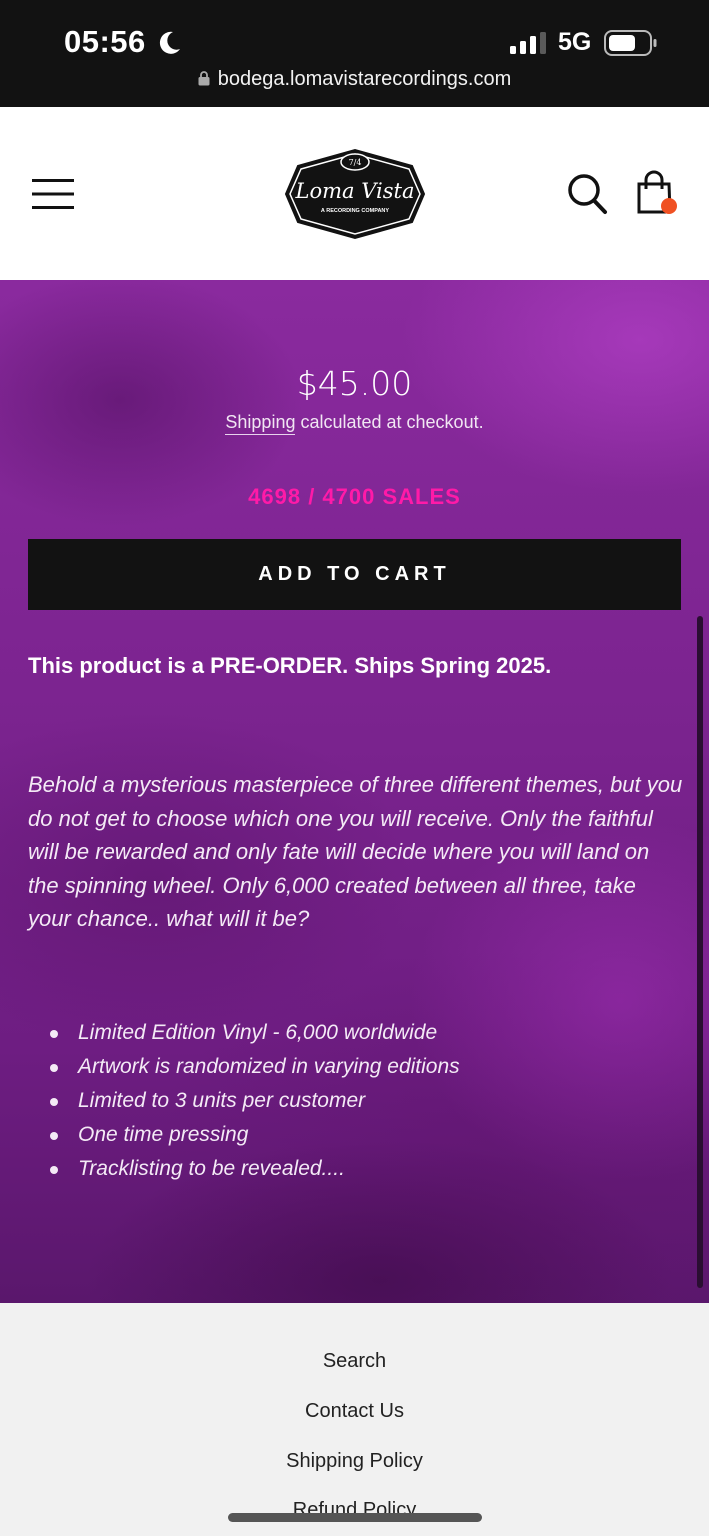 The height and width of the screenshot is (1536, 709). What do you see at coordinates (354, 1411) in the screenshot?
I see `footer-link-contact: Contact Us` at bounding box center [354, 1411].